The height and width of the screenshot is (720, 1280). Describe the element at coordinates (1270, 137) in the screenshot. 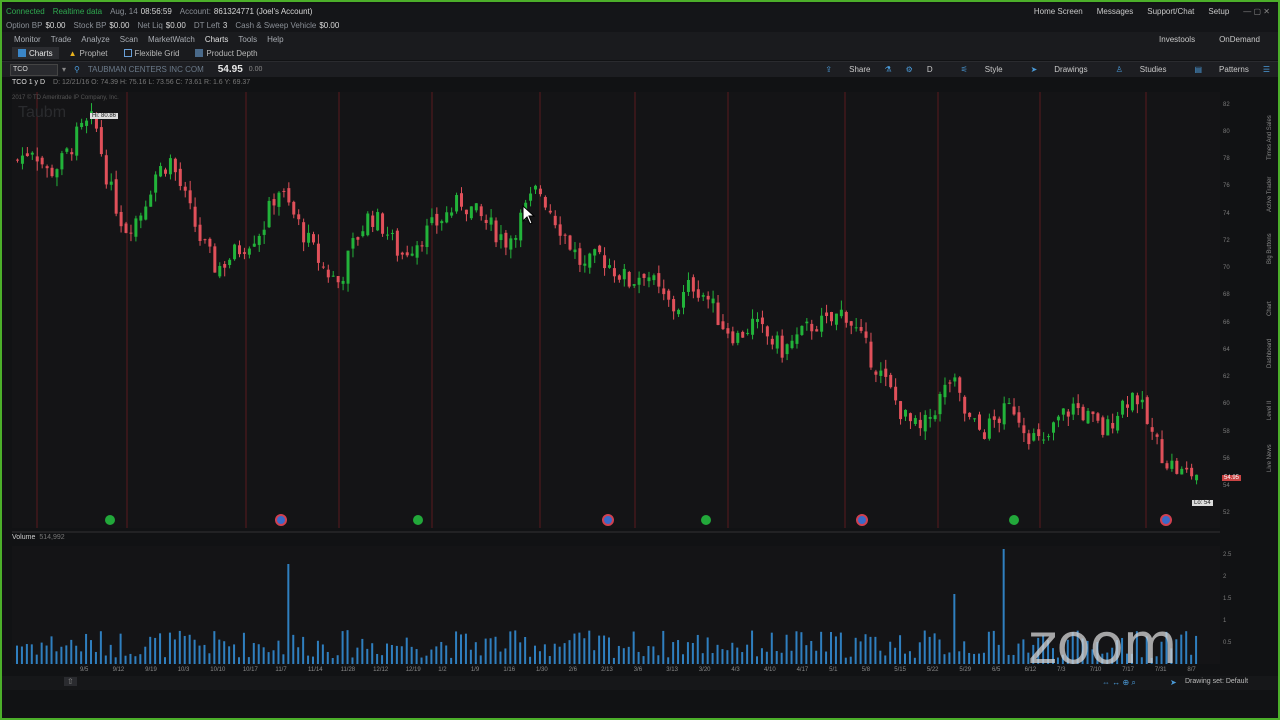

I see `sidebar-tab: Times And Sales` at that location.